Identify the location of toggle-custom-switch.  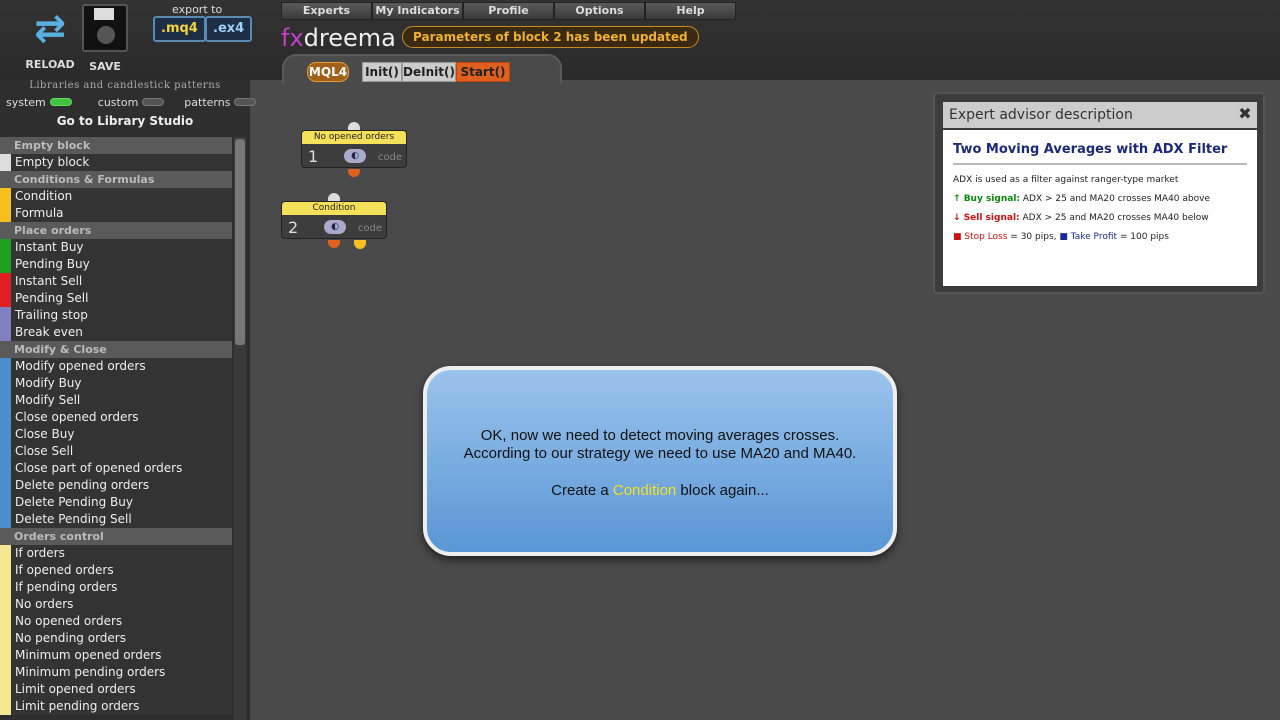
(153, 102).